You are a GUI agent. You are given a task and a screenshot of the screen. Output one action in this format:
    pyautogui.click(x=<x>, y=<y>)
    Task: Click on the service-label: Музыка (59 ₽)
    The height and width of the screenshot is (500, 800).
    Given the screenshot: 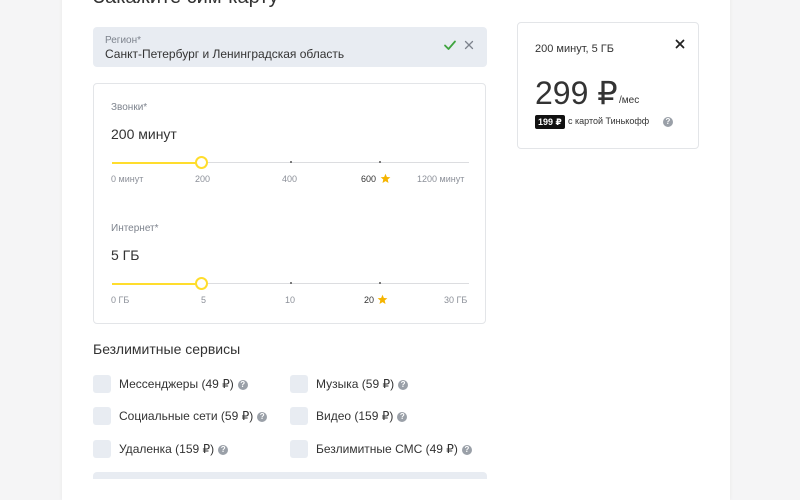 What is the action you would take?
    pyautogui.click(x=355, y=384)
    